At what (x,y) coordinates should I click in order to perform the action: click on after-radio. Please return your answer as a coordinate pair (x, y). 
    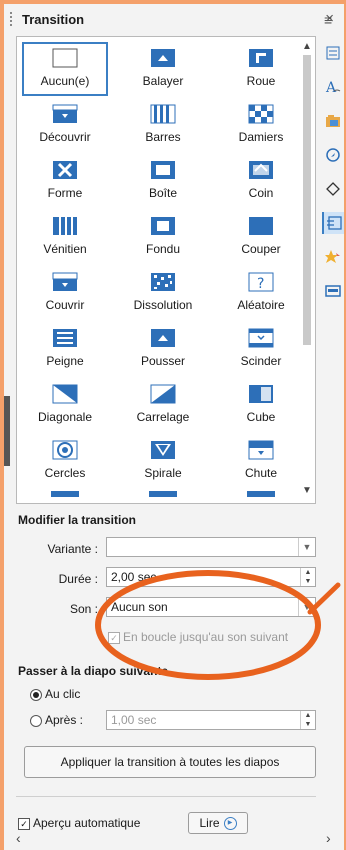
    Looking at the image, I should click on (36, 720).